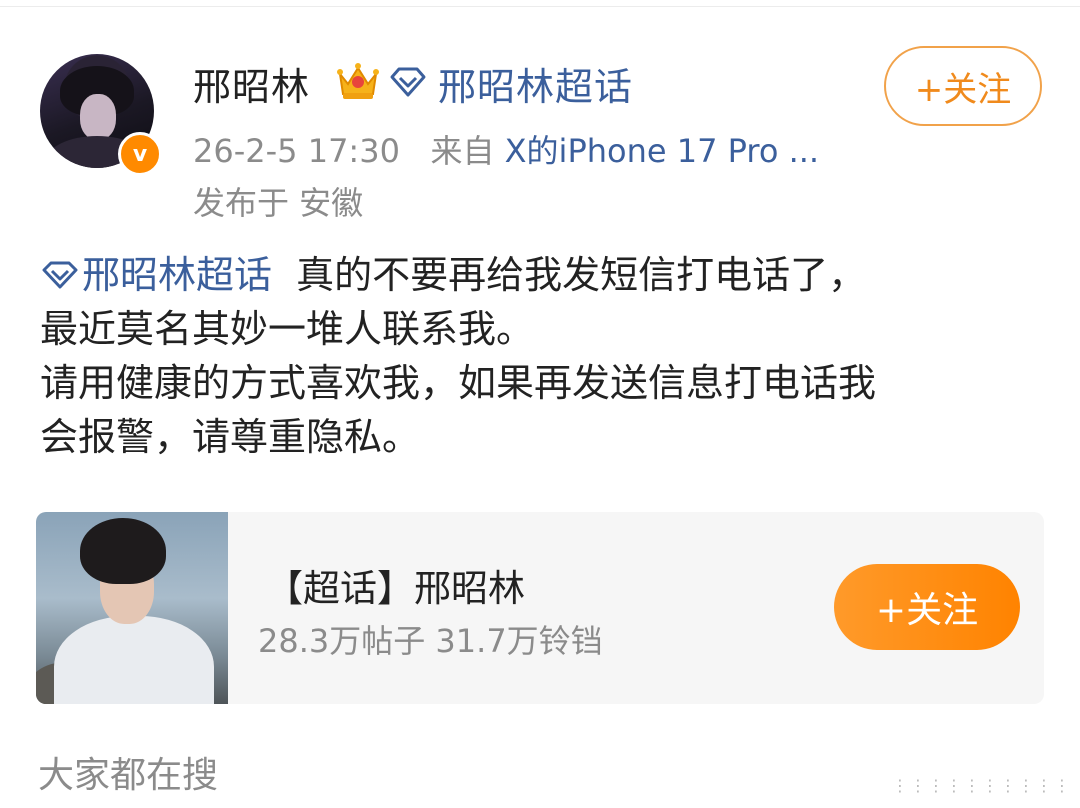 This screenshot has height=808, width=1080. I want to click on card-title: 【超话】邢昭林, so click(395, 588).